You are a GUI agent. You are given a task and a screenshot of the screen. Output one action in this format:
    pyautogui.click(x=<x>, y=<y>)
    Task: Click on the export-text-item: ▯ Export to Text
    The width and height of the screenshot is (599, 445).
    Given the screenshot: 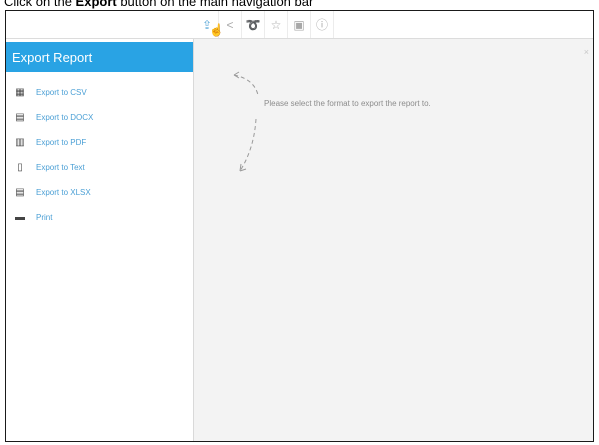 What is the action you would take?
    pyautogui.click(x=99, y=167)
    